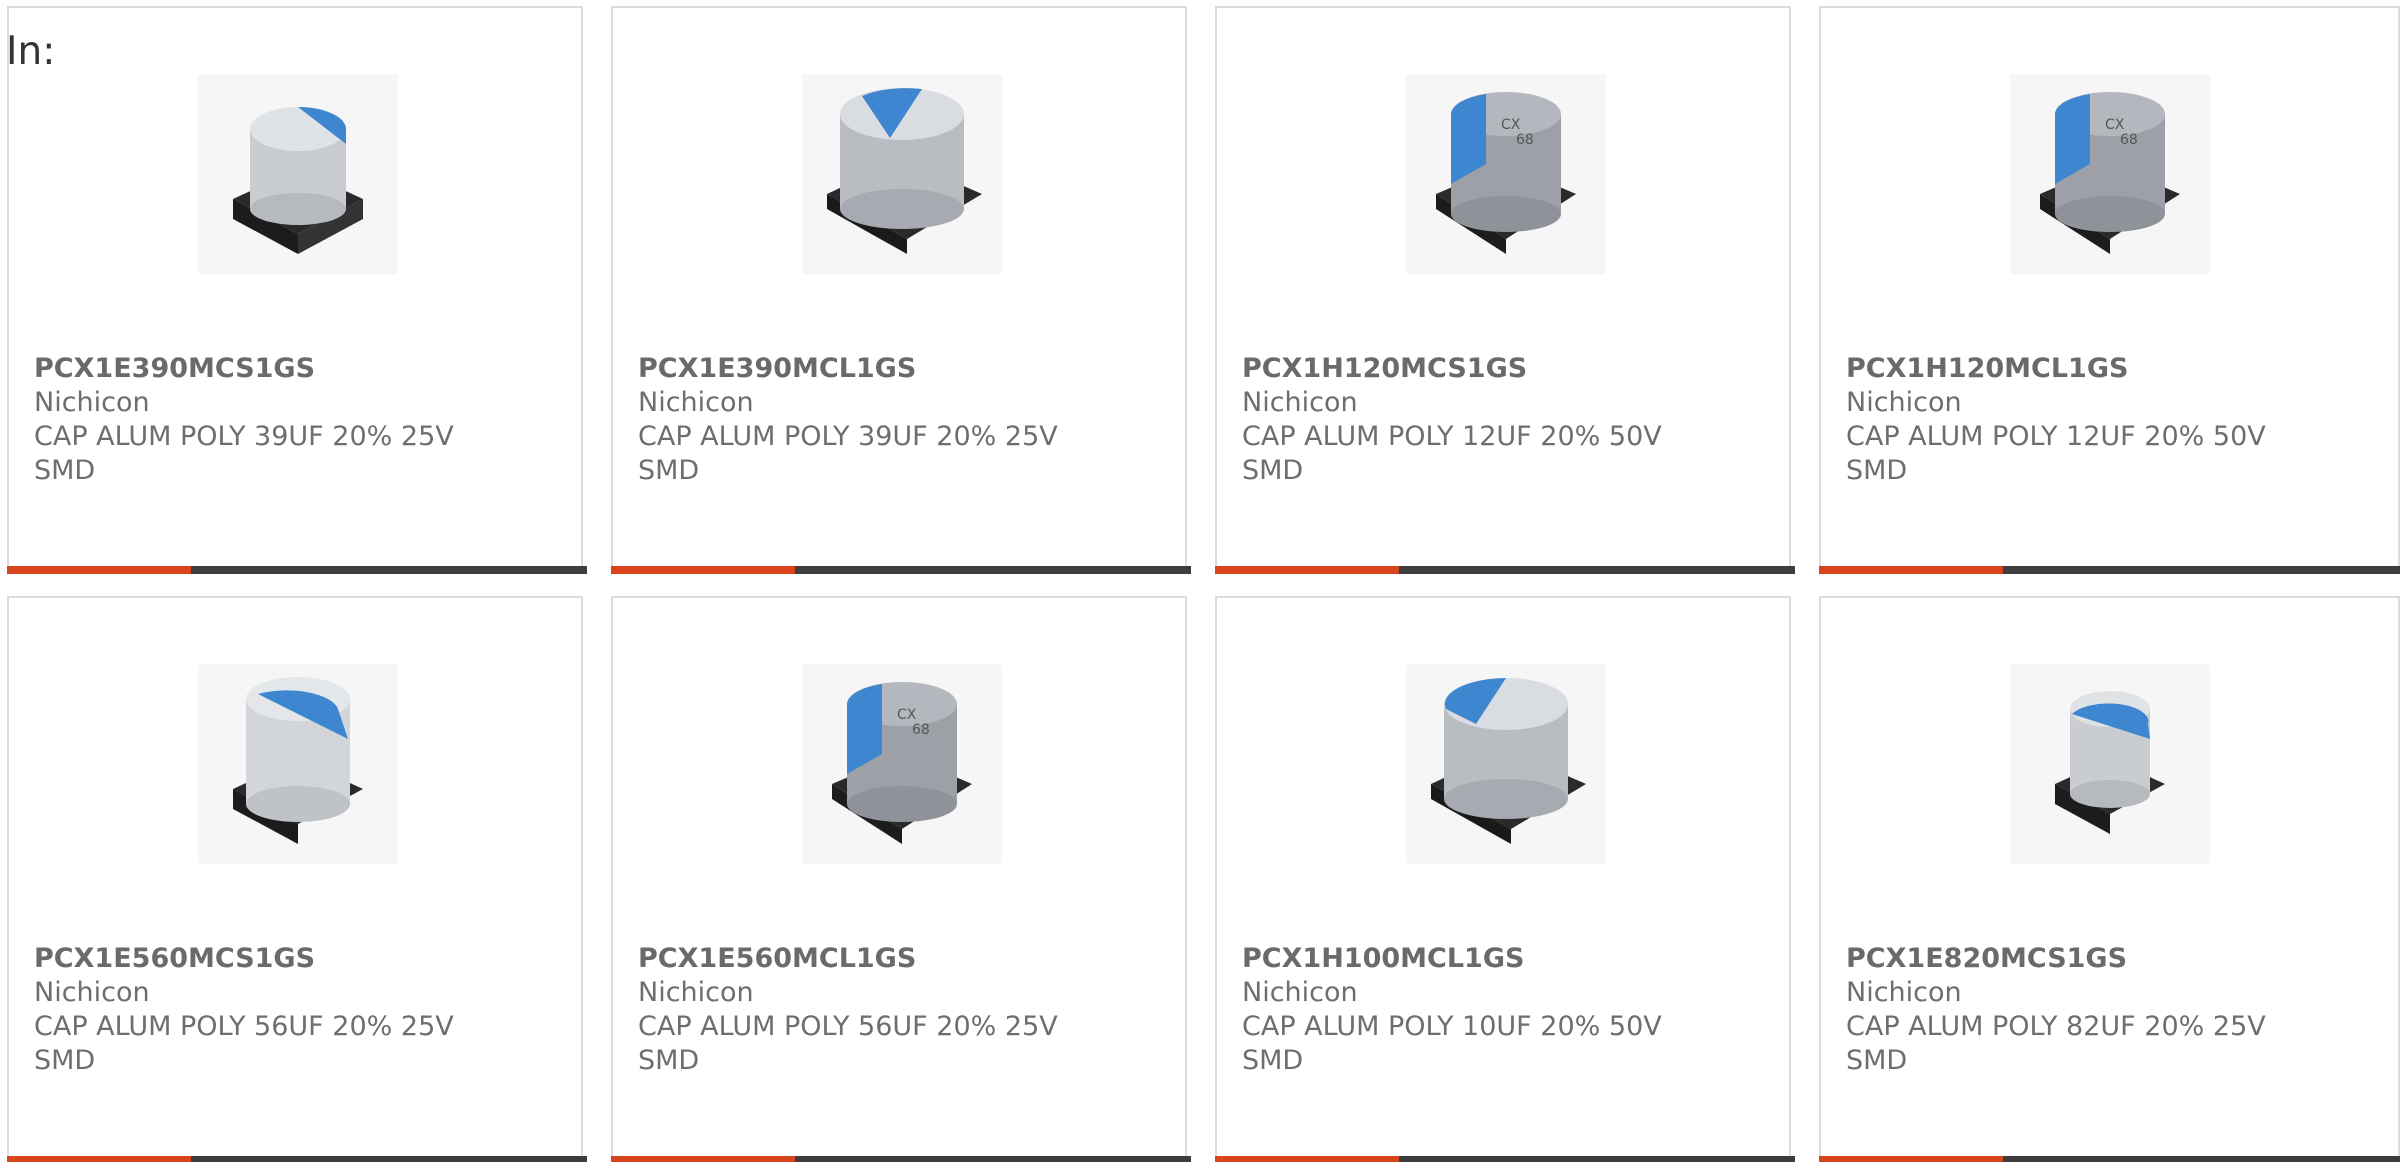 The image size is (2400, 1162). What do you see at coordinates (1452, 369) in the screenshot?
I see `part-number-link: PCX1H120MCS1GS` at bounding box center [1452, 369].